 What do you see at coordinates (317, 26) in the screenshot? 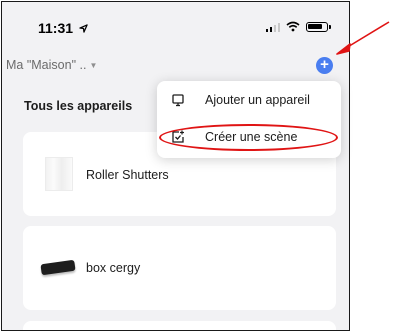
I see `battery-icon` at bounding box center [317, 26].